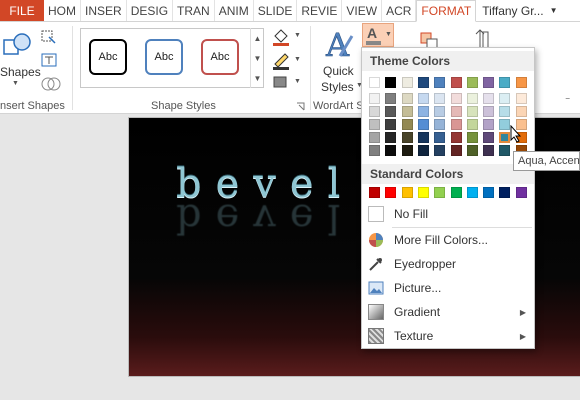 The width and height of the screenshot is (580, 400). What do you see at coordinates (51, 60) in the screenshot?
I see `text-box-icon` at bounding box center [51, 60].